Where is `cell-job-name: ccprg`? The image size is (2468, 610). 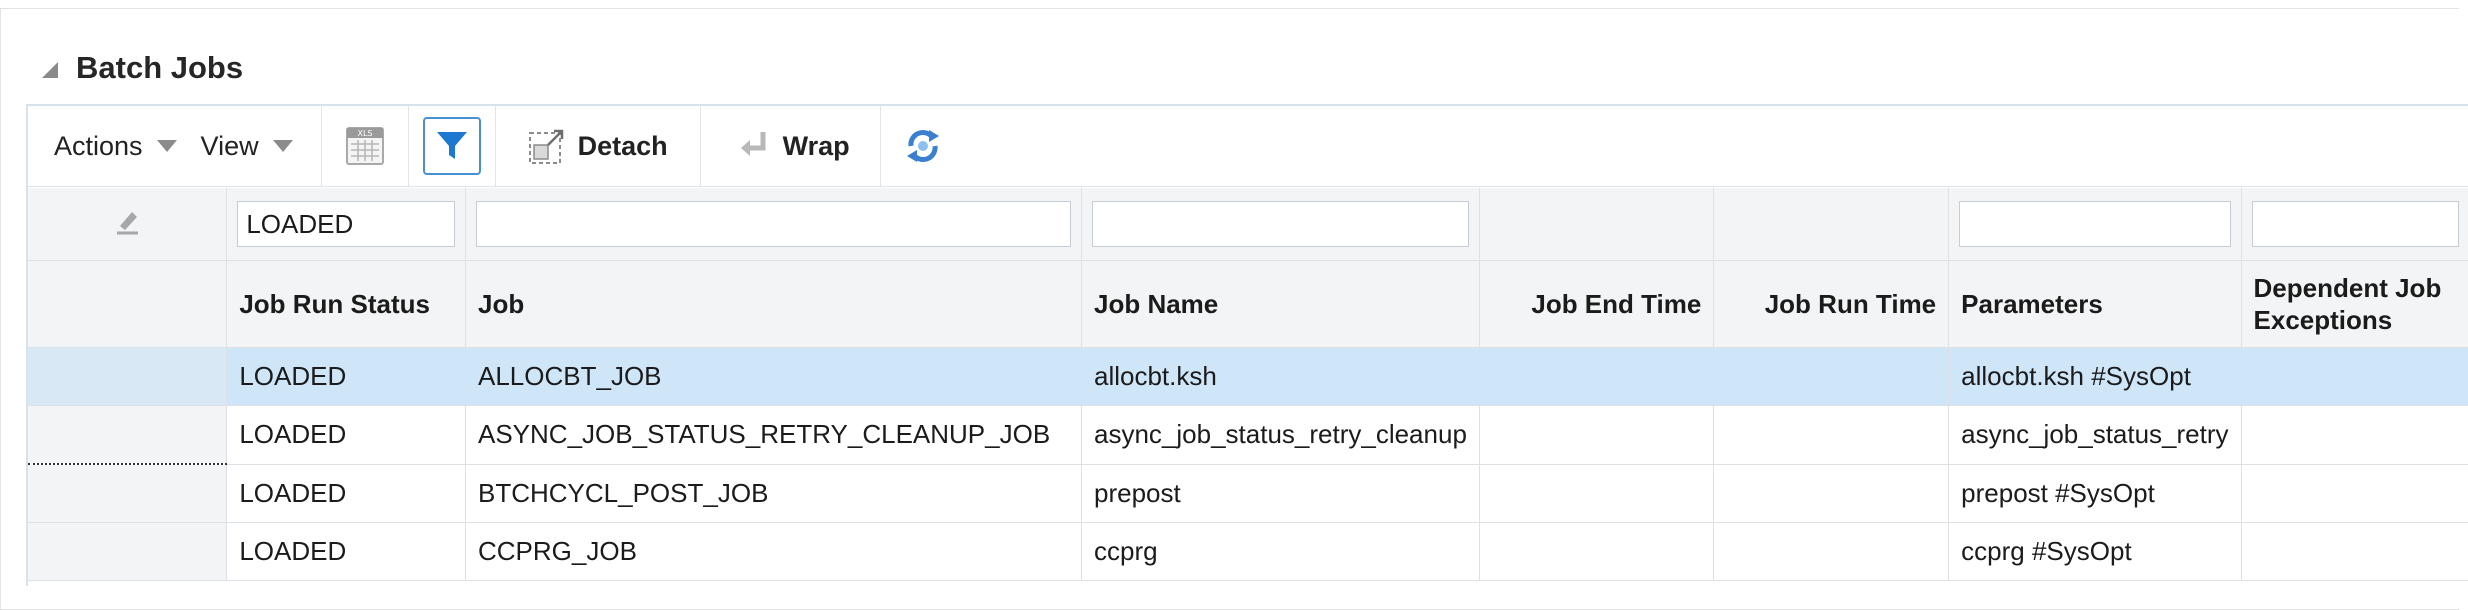
cell-job-name: ccprg is located at coordinates (1280, 551).